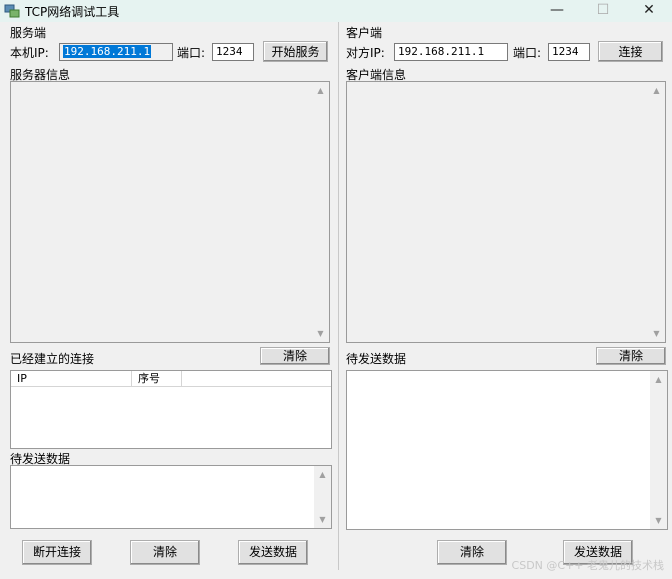 The height and width of the screenshot is (579, 672). What do you see at coordinates (338, 296) in the screenshot?
I see `panel-divider` at bounding box center [338, 296].